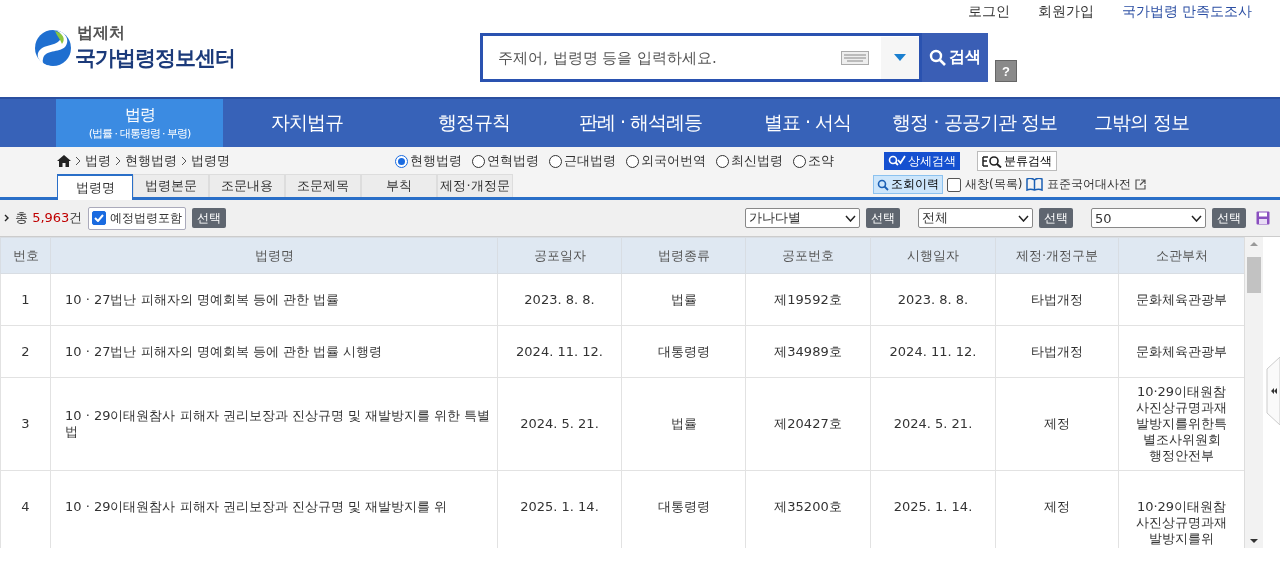 Image resolution: width=1280 pixels, height=566 pixels. I want to click on radio-label: 연혁법령, so click(513, 161).